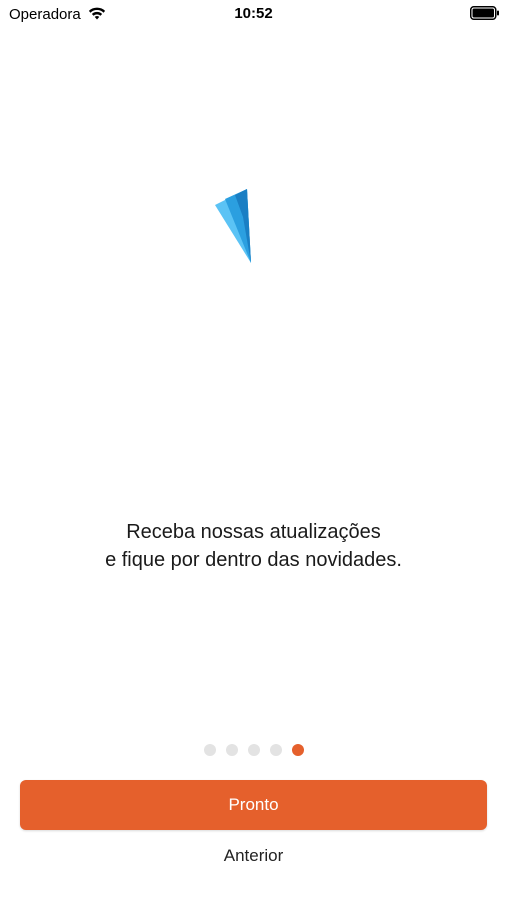 Image resolution: width=507 pixels, height=900 pixels. I want to click on clock: 10:52, so click(253, 13).